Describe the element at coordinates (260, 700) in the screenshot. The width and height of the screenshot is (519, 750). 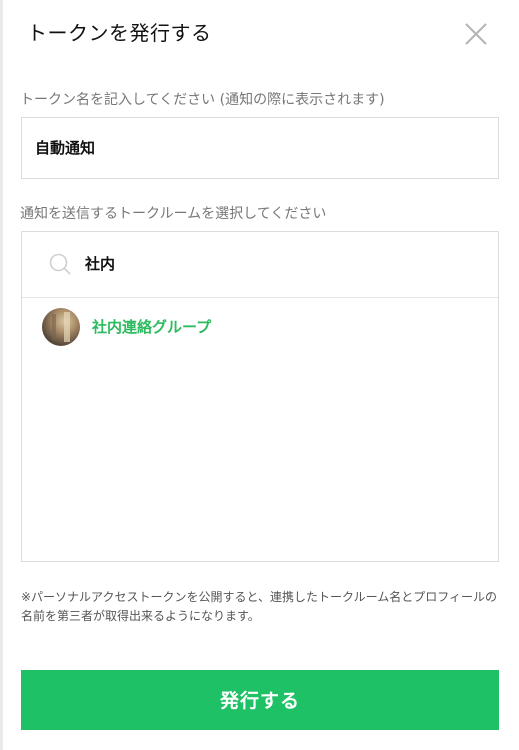
I see `issue-token-button: 発行する` at that location.